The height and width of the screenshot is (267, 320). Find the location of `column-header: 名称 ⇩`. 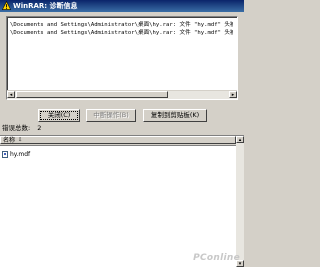

column-header: 名称 ⇩ is located at coordinates (122, 141).